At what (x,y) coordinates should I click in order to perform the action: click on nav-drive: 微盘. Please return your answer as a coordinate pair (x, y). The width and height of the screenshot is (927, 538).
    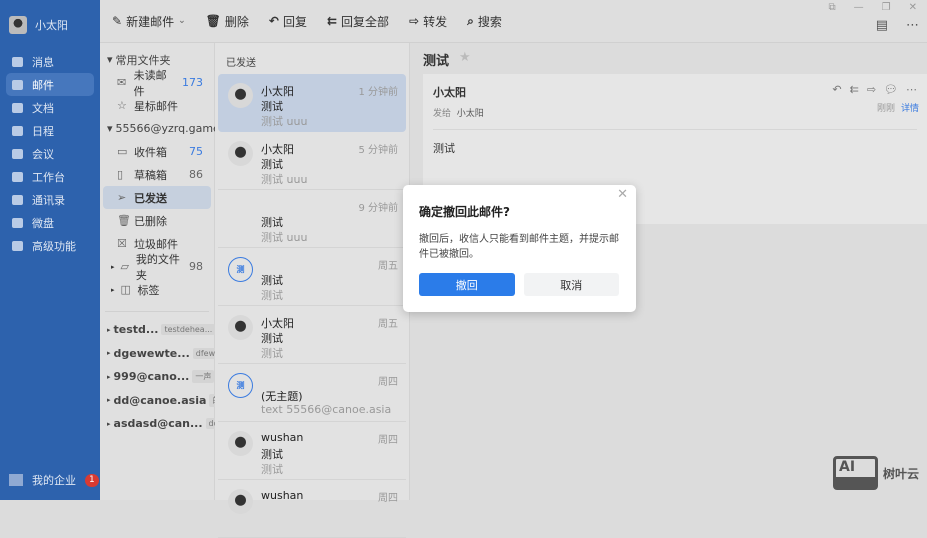
    Looking at the image, I should click on (50, 222).